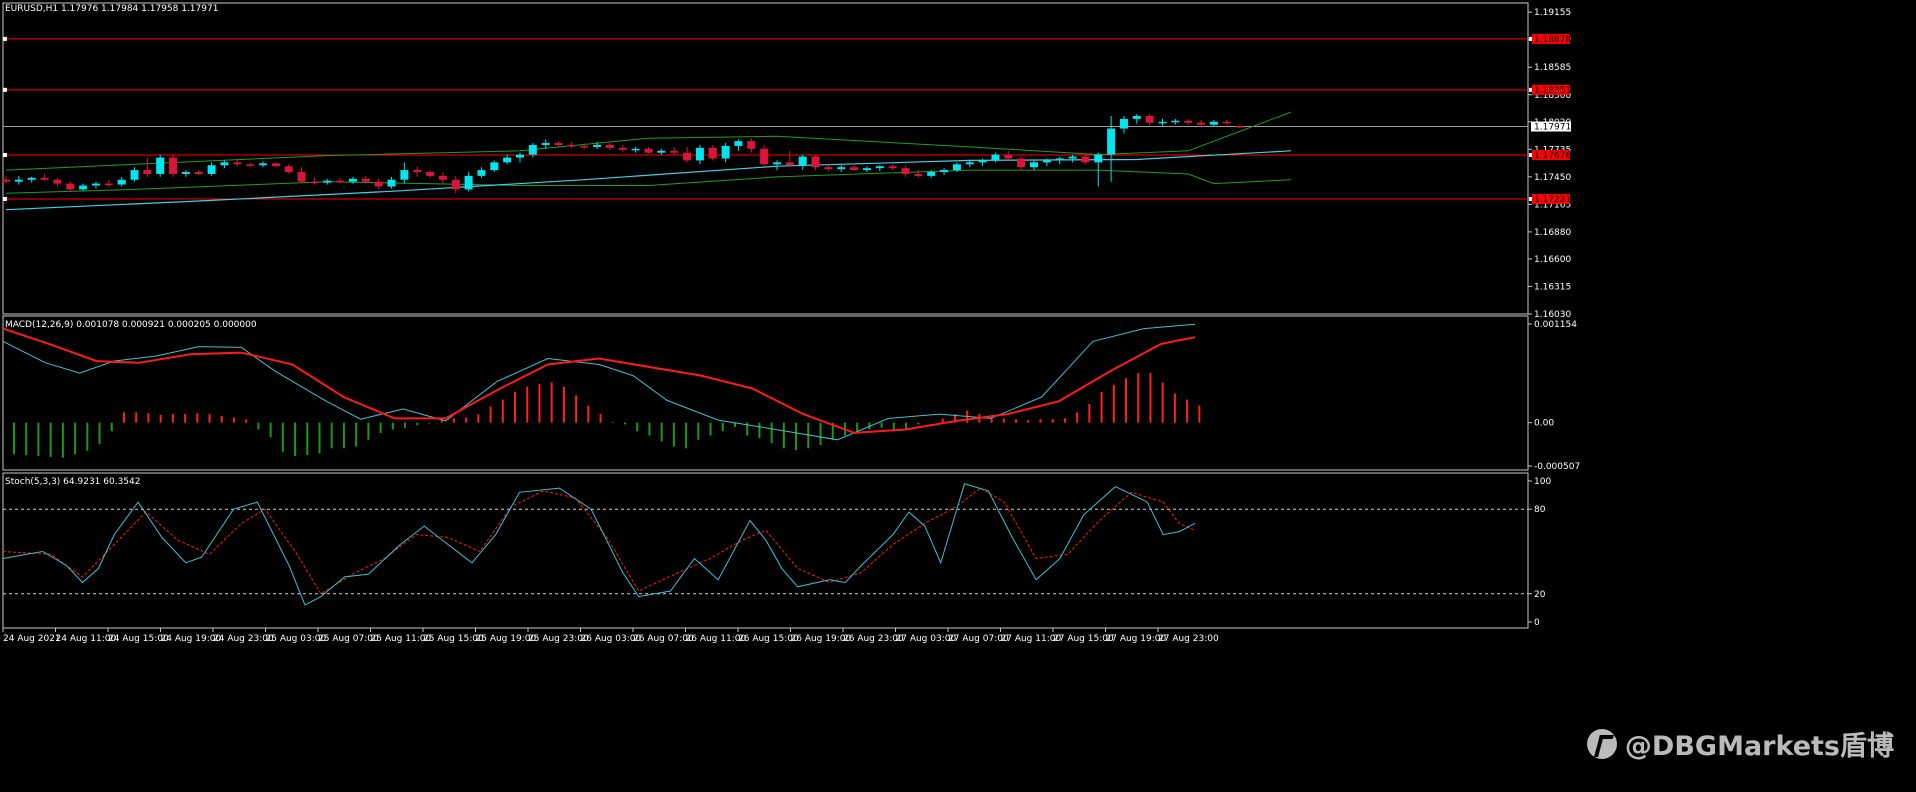 This screenshot has height=792, width=1916. Describe the element at coordinates (1557, 467) in the screenshot. I see `macd-axis-label: -0.000507` at that location.